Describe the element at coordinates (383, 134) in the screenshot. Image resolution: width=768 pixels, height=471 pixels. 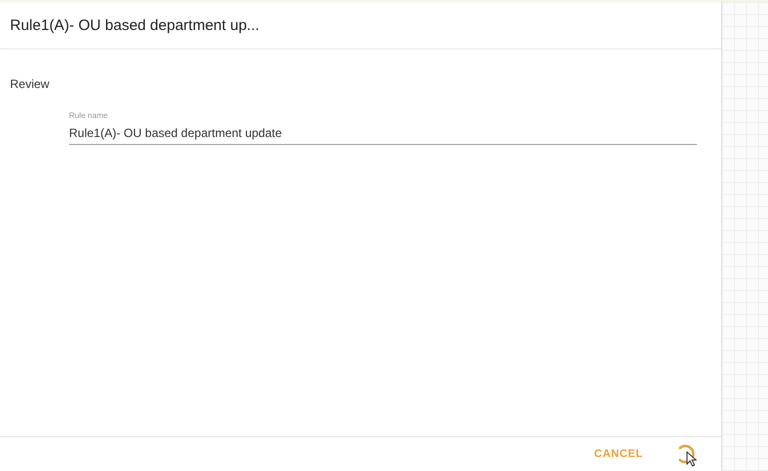
I see `input-field: Rule1(A)- OU based department update` at that location.